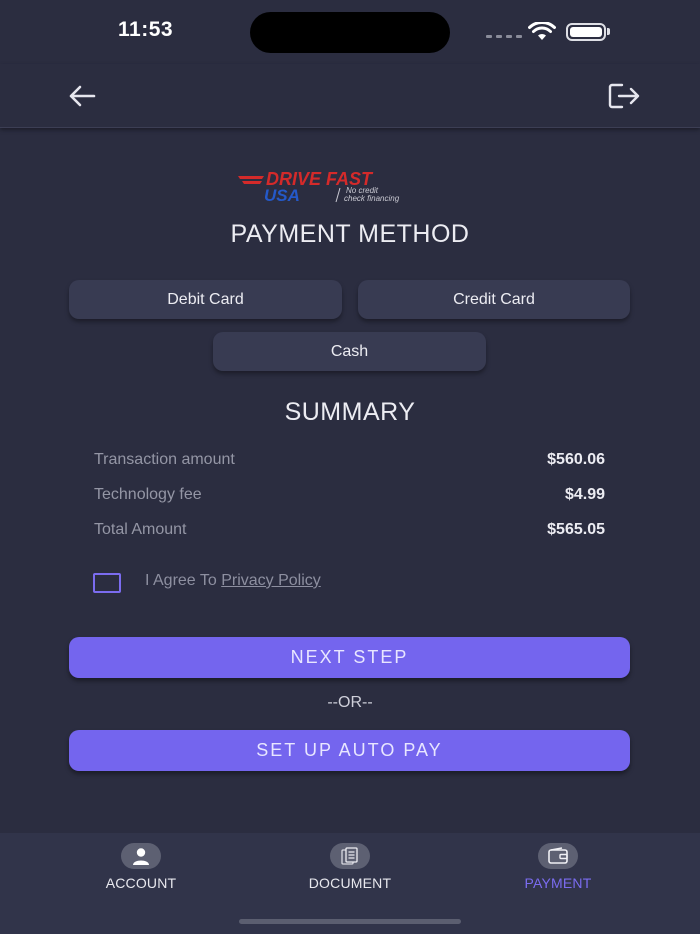 The height and width of the screenshot is (934, 700). I want to click on technology-fee-value: $4.99, so click(584, 494).